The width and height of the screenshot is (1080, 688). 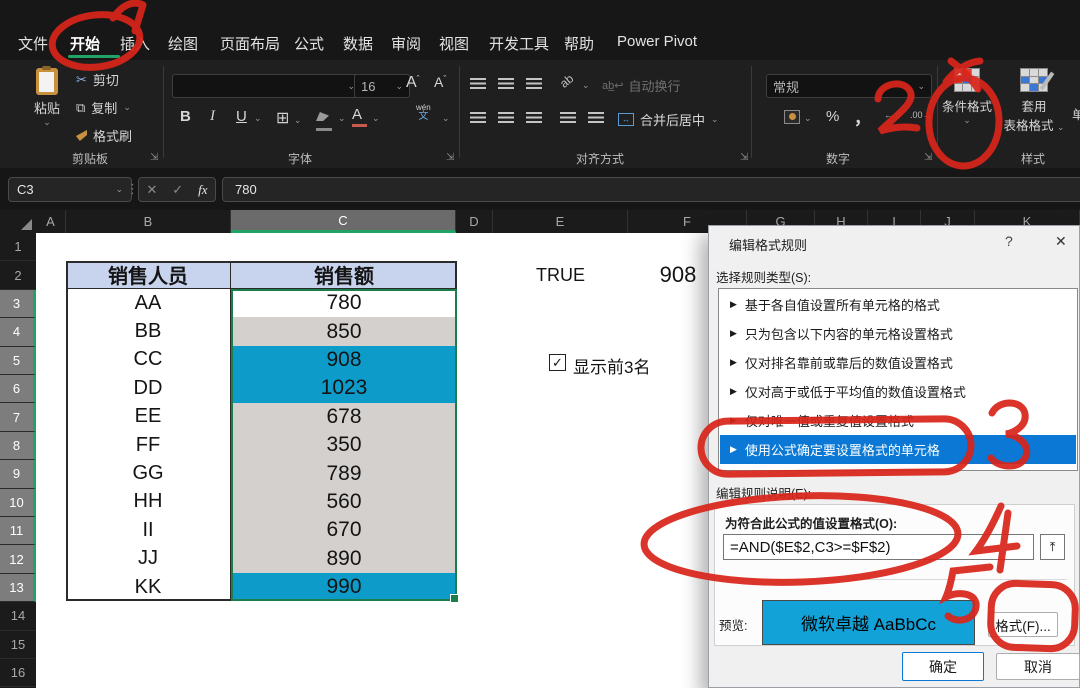 What do you see at coordinates (344, 502) in the screenshot?
I see `table-cell-value-HH: 560` at bounding box center [344, 502].